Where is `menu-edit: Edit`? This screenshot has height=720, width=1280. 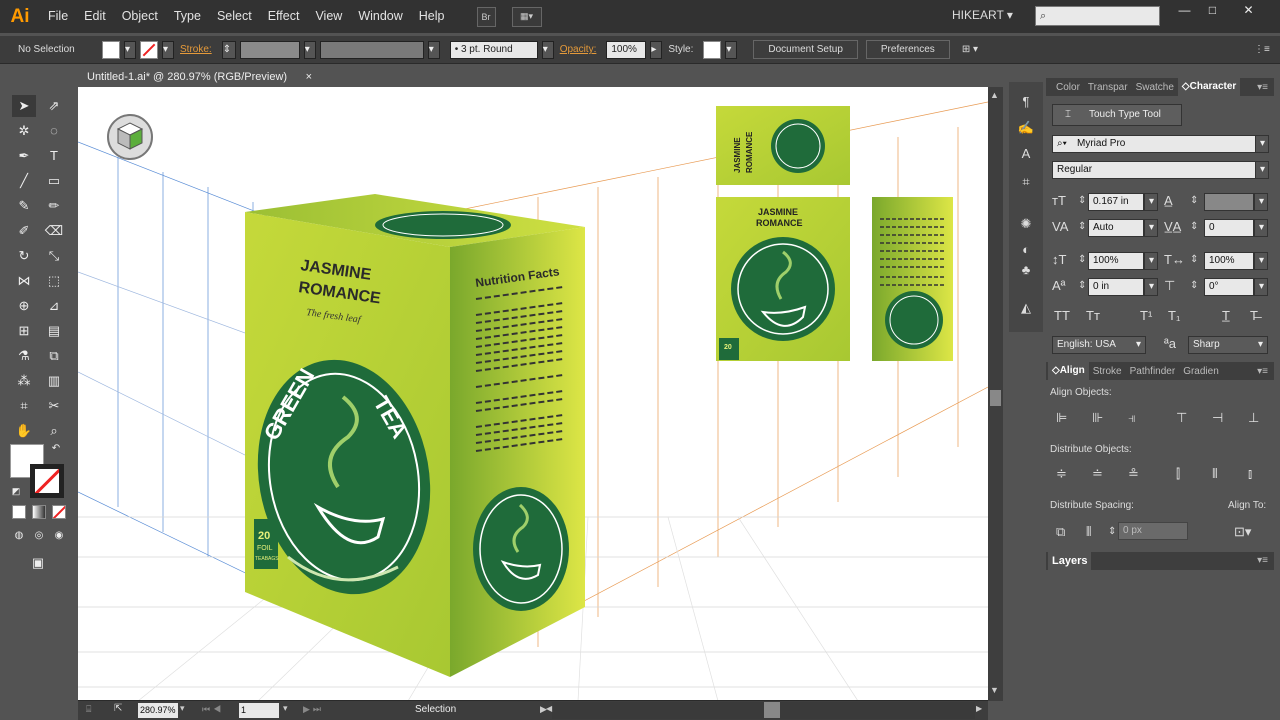
menu-edit: Edit is located at coordinates (95, 16).